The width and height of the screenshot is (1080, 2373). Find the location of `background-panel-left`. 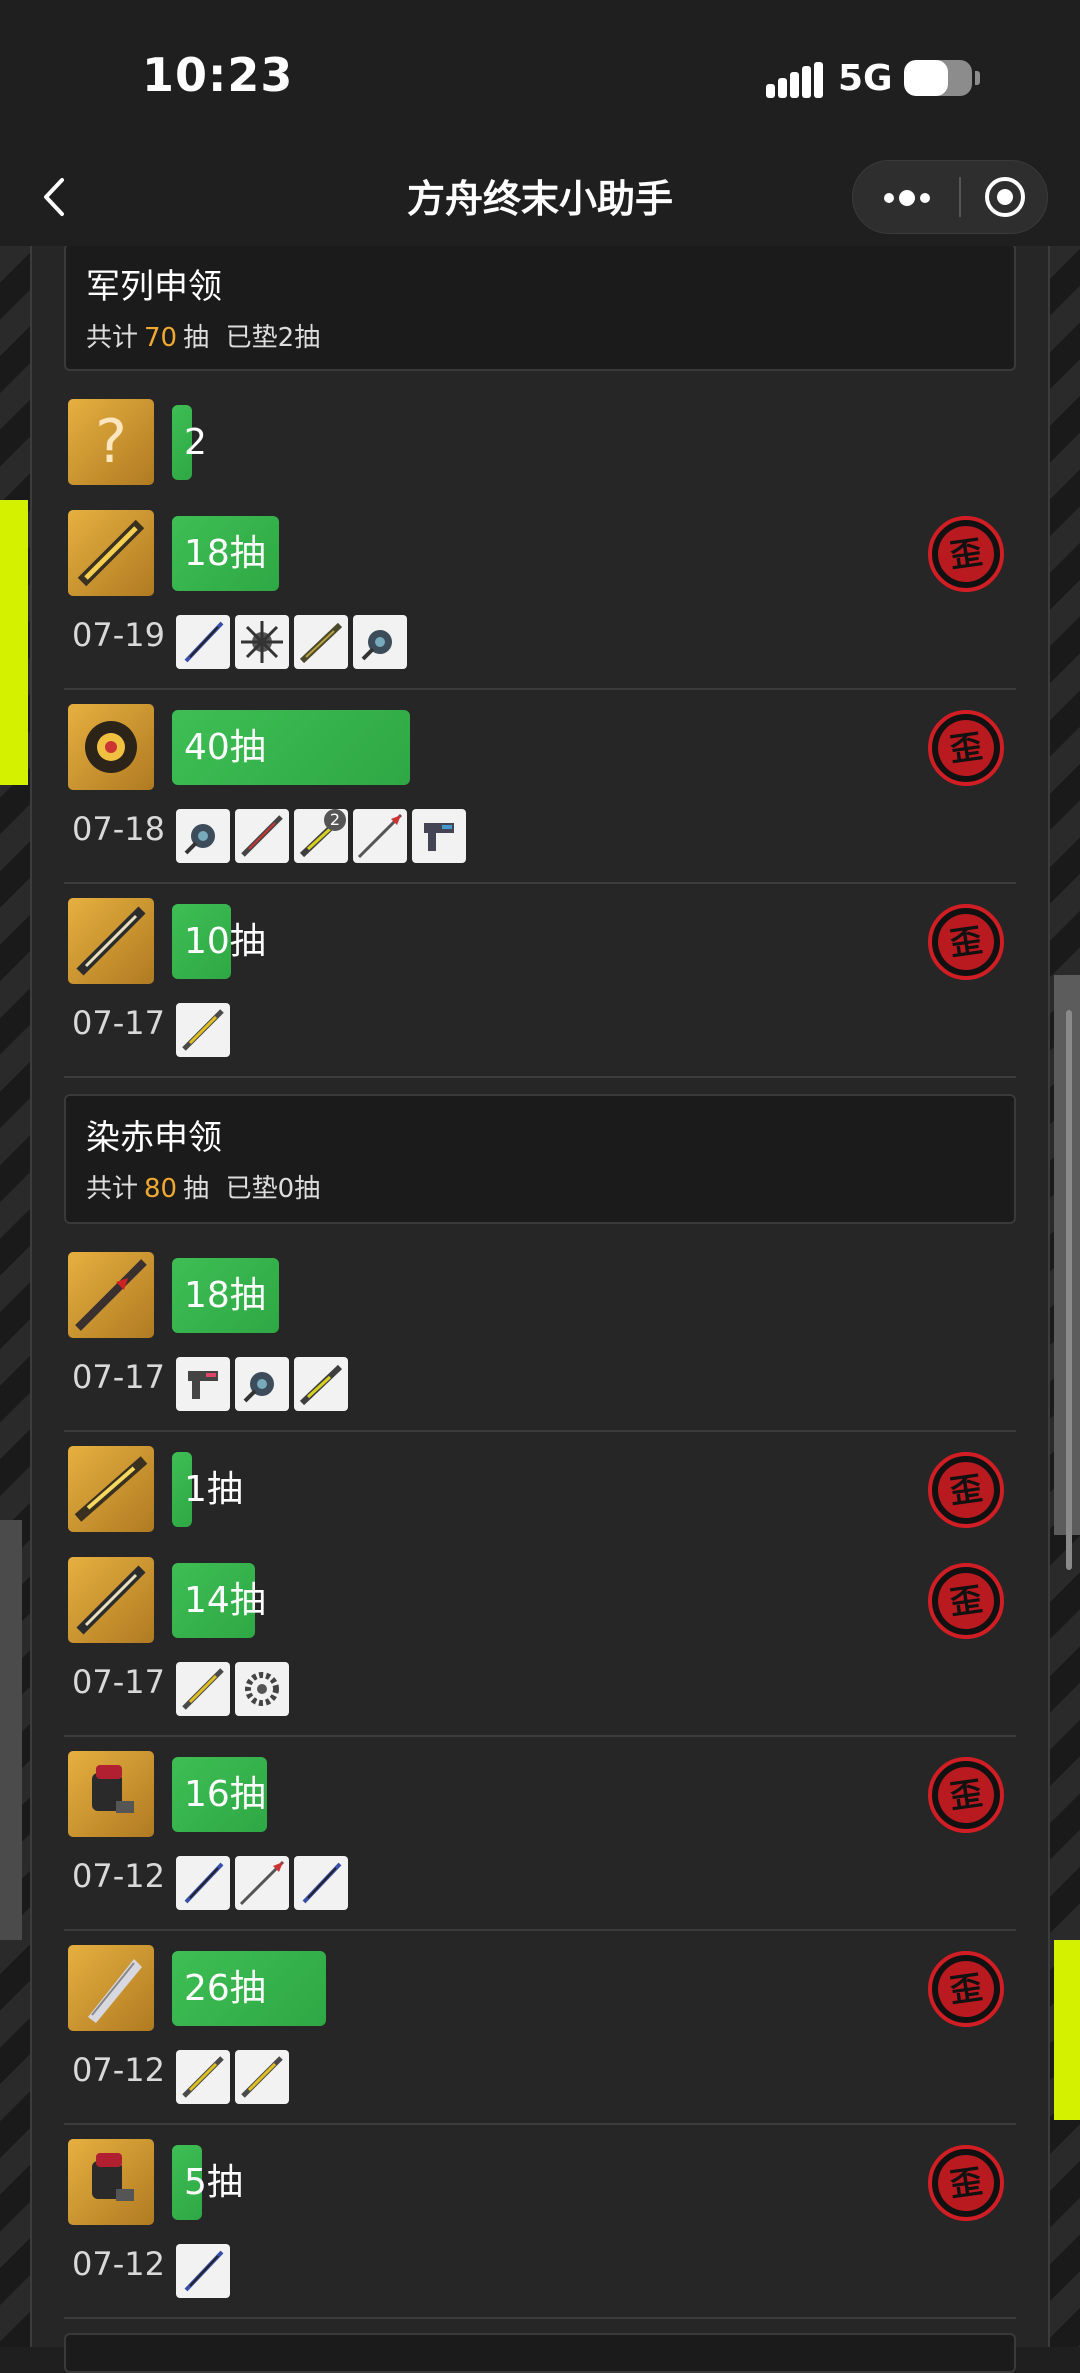

background-panel-left is located at coordinates (11, 1730).